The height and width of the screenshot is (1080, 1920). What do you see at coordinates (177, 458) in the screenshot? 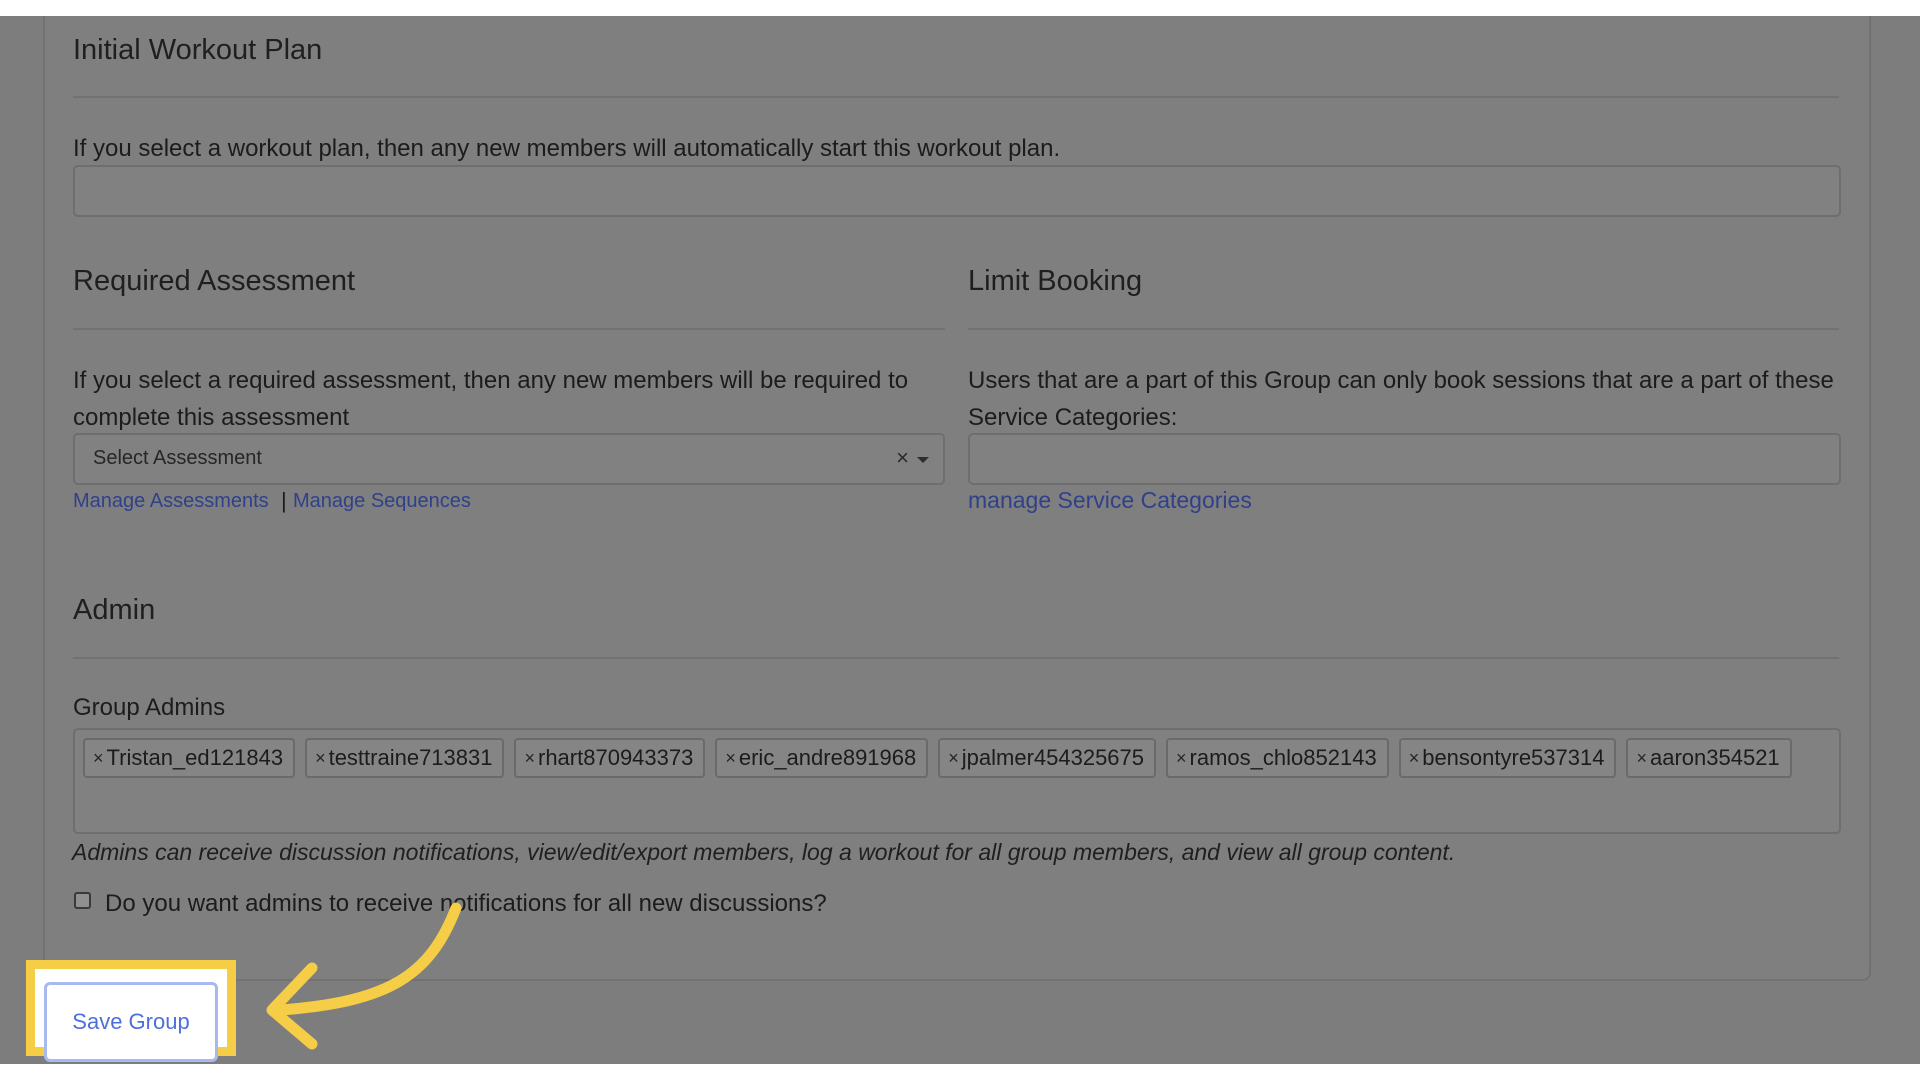
I see `assessment-select-placeholder: Select Assessment` at bounding box center [177, 458].